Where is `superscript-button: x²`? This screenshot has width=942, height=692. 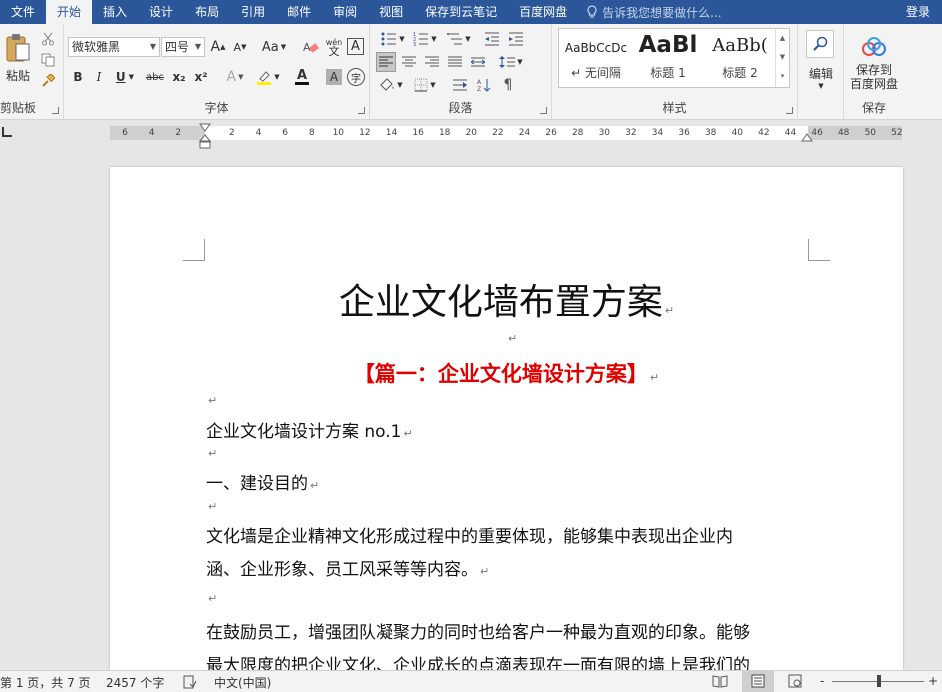
superscript-button: x² is located at coordinates (201, 77).